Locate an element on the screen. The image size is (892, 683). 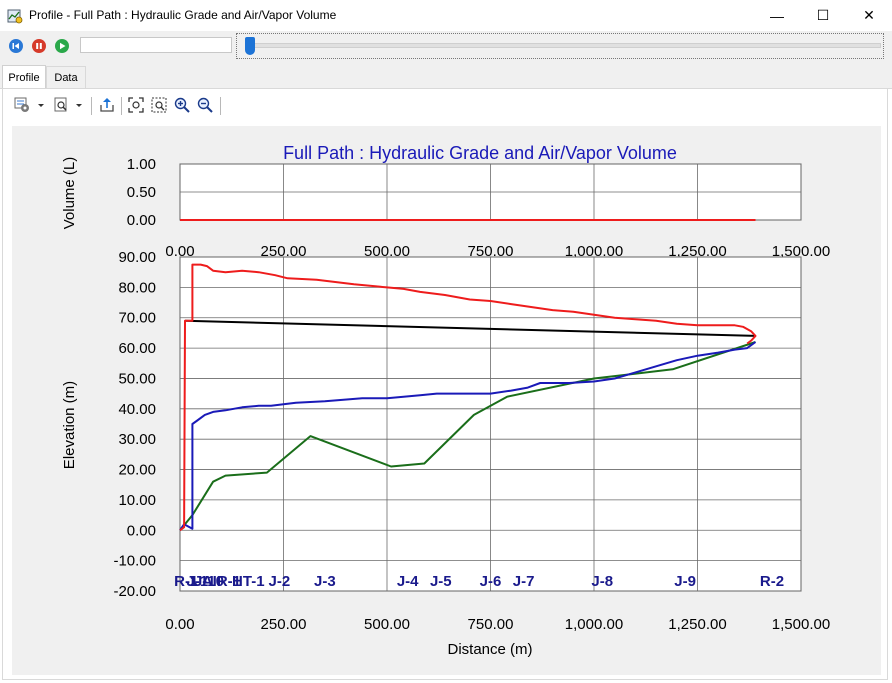
play-icon is located at coordinates (63, 46).